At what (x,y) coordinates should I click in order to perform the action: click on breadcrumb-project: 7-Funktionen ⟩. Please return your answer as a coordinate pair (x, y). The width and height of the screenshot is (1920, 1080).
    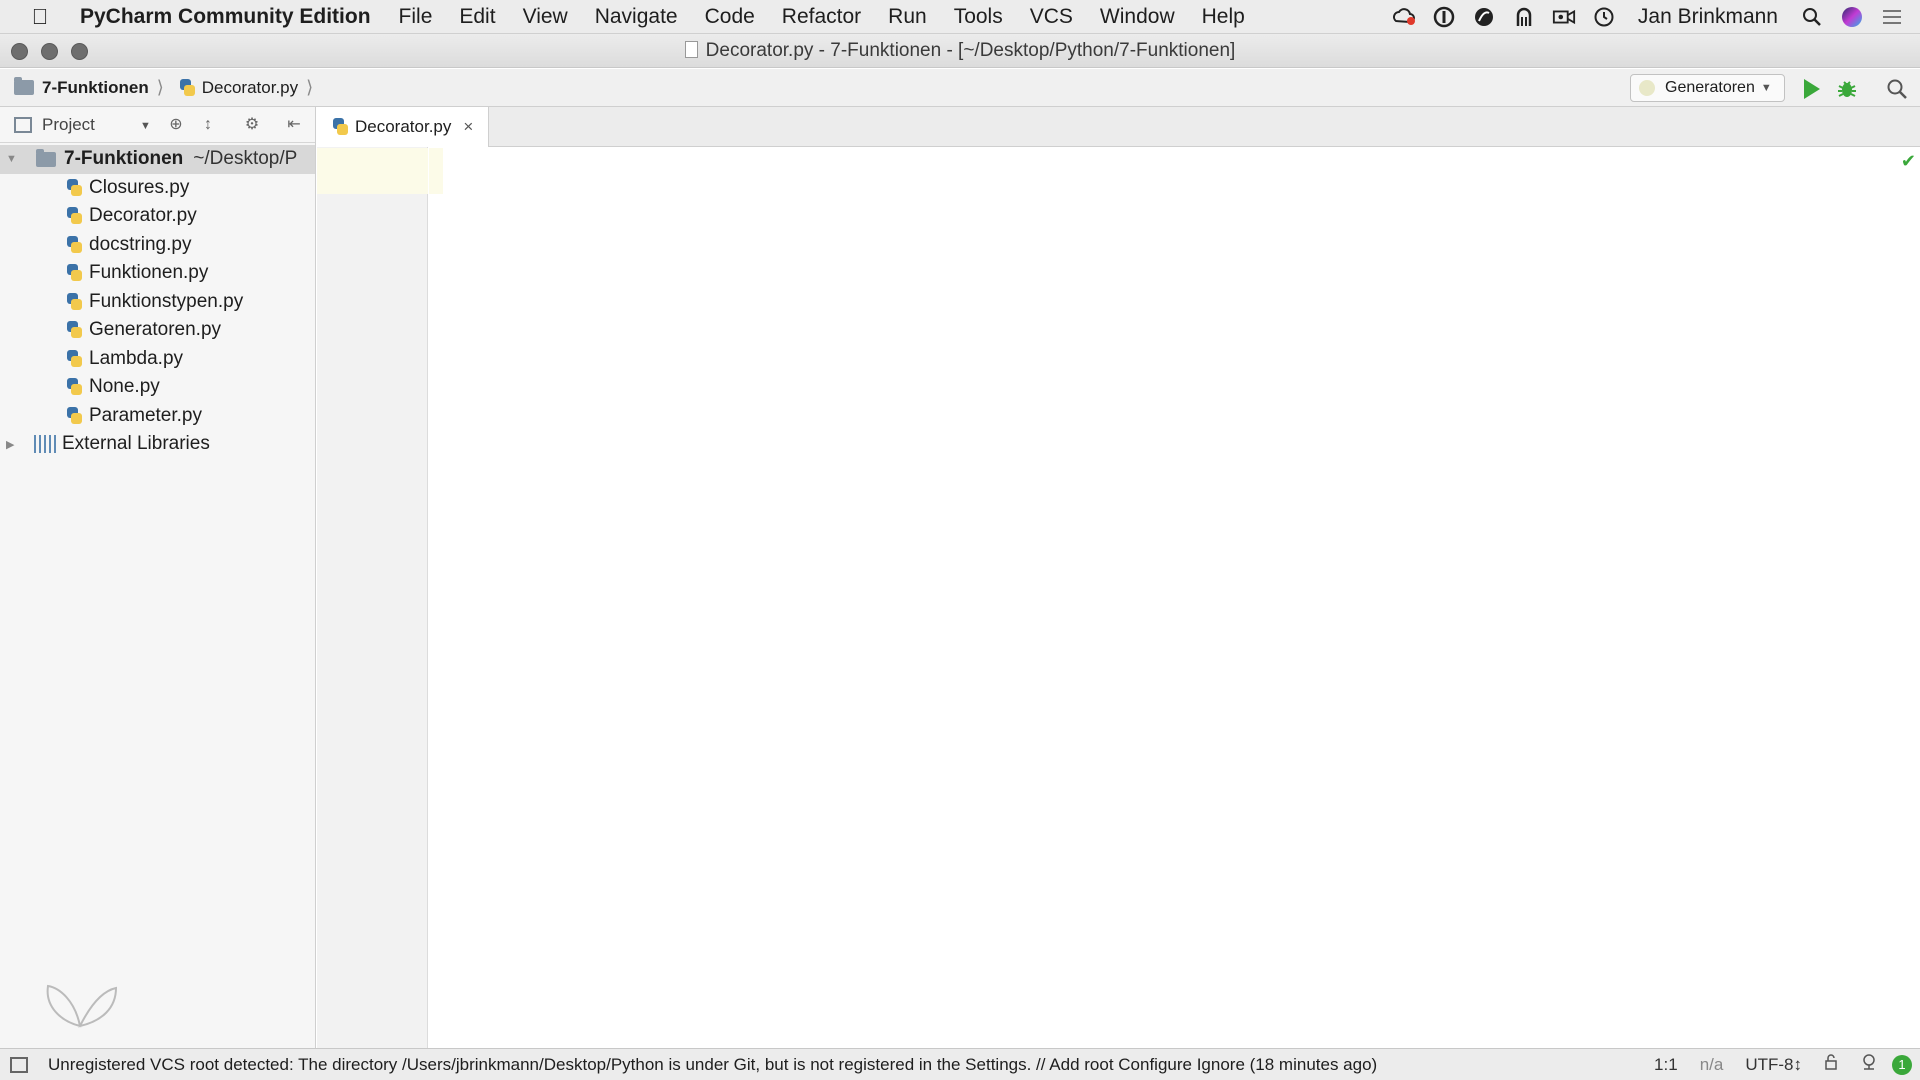
    Looking at the image, I should click on (82, 88).